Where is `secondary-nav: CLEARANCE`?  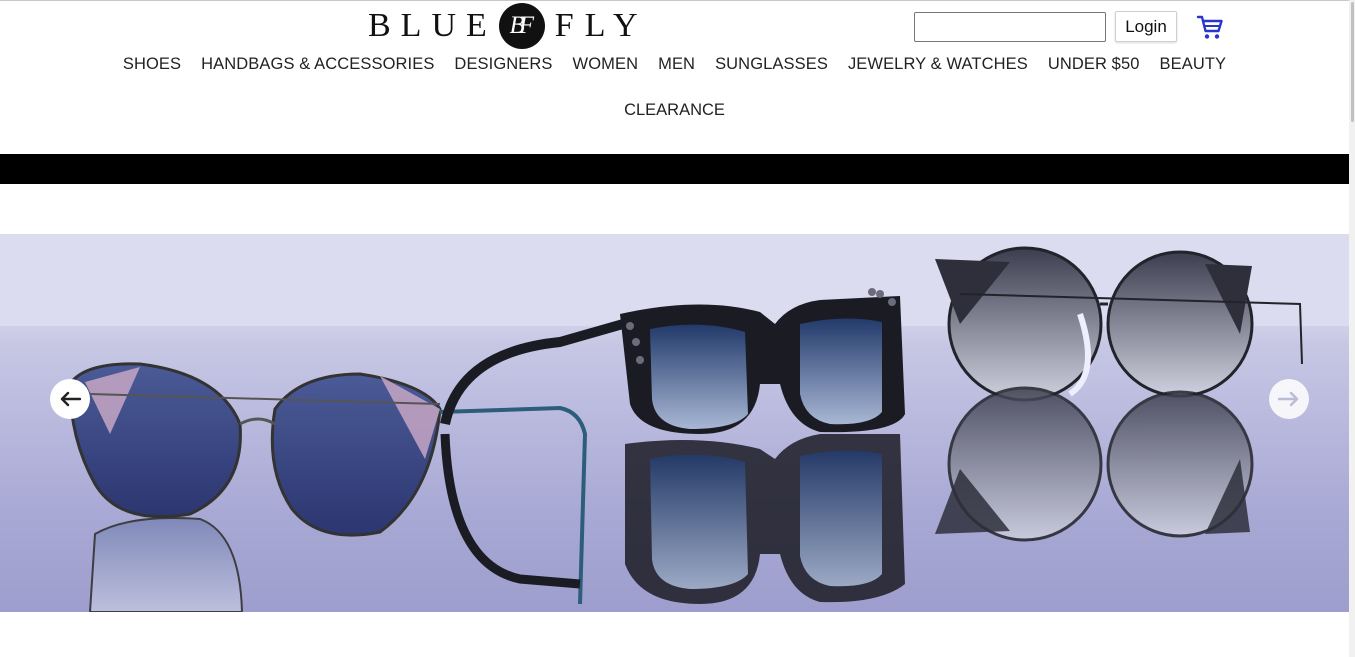
secondary-nav: CLEARANCE is located at coordinates (674, 110).